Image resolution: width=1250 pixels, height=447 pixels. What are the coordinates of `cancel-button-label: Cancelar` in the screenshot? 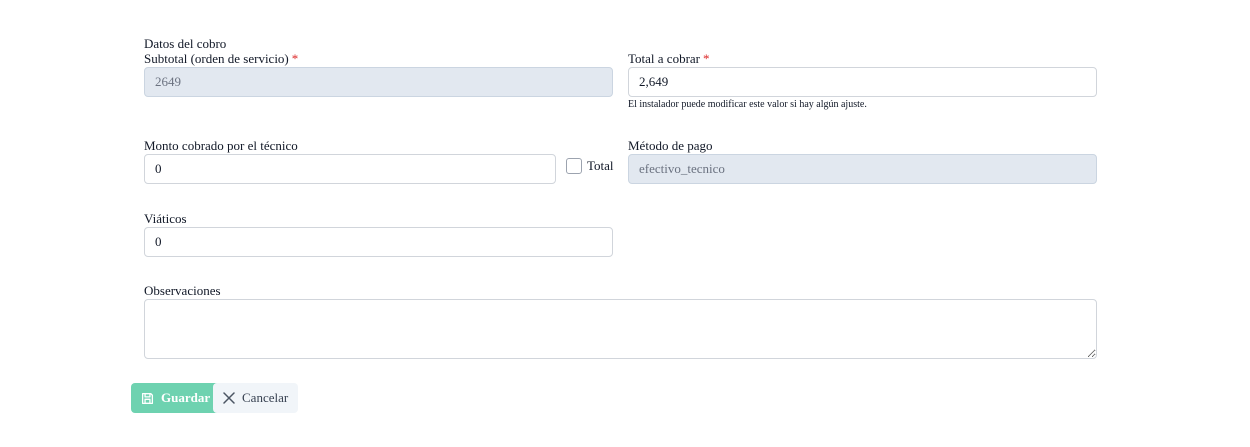 It's located at (265, 397).